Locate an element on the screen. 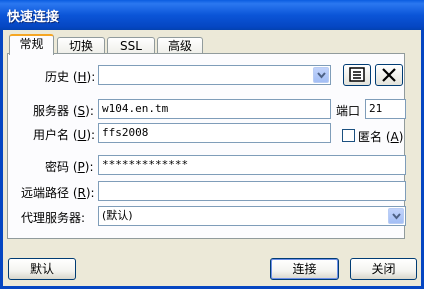 The width and height of the screenshot is (424, 289). remote-path-label: 远端路径 (R): is located at coordinates (58, 193).